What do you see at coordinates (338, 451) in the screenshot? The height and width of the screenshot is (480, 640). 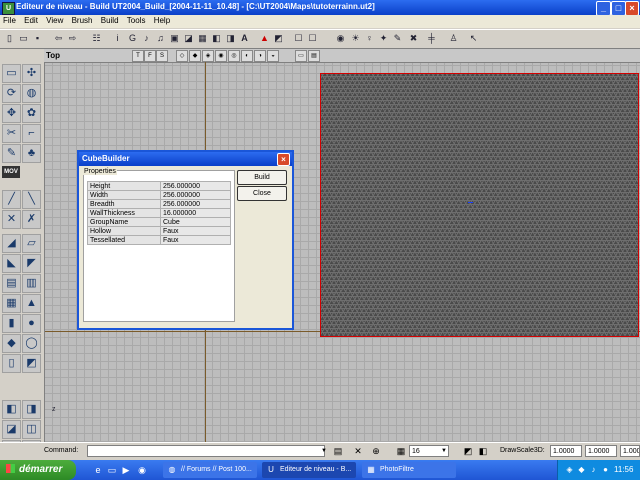 I see `log-window-icon: ▤` at bounding box center [338, 451].